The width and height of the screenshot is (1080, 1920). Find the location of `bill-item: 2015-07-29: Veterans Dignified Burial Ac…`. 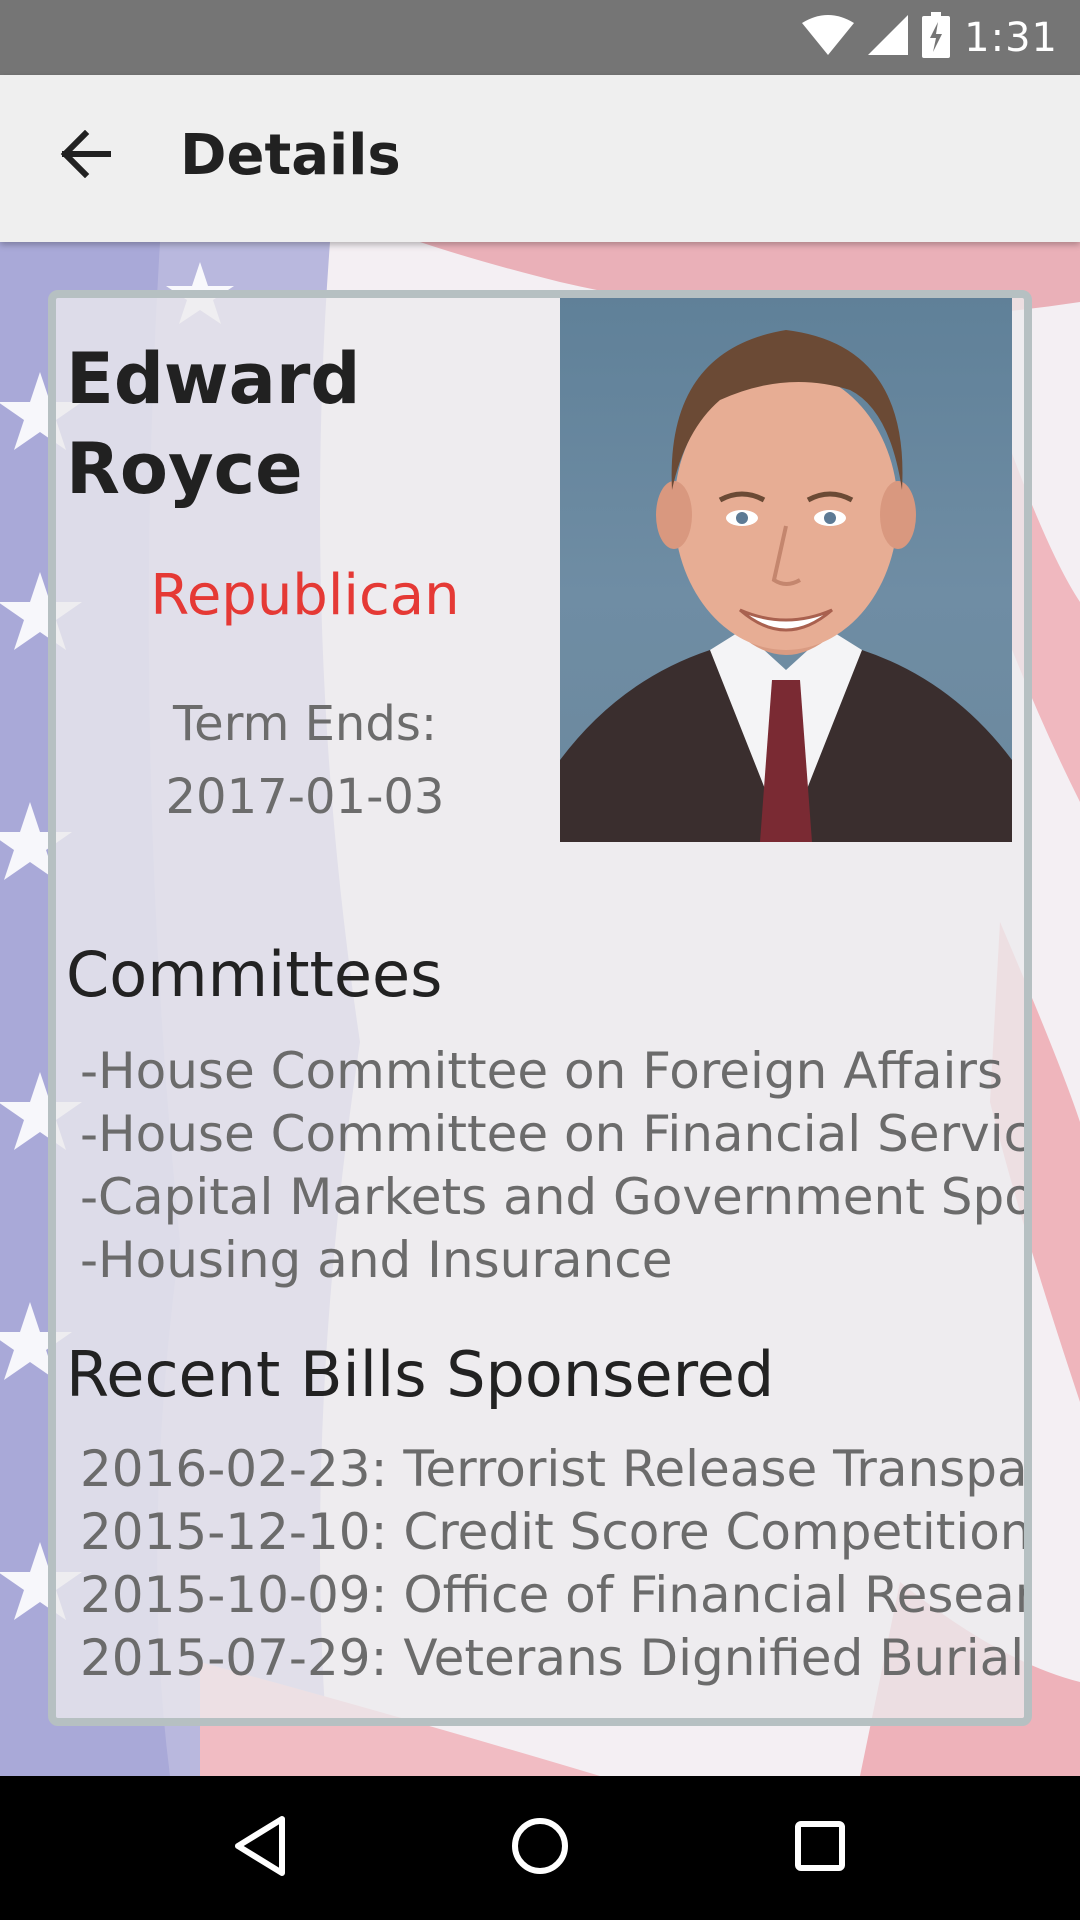

bill-item: 2015-07-29: Veterans Dignified Burial Ac… is located at coordinates (552, 1658).